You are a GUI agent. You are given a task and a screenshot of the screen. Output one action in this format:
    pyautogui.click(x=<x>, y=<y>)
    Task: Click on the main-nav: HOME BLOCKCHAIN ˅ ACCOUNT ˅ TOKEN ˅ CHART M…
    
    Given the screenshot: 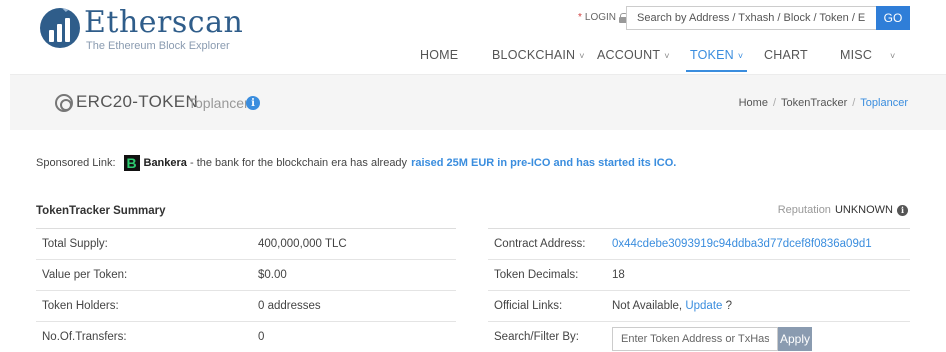 What is the action you would take?
    pyautogui.click(x=473, y=56)
    